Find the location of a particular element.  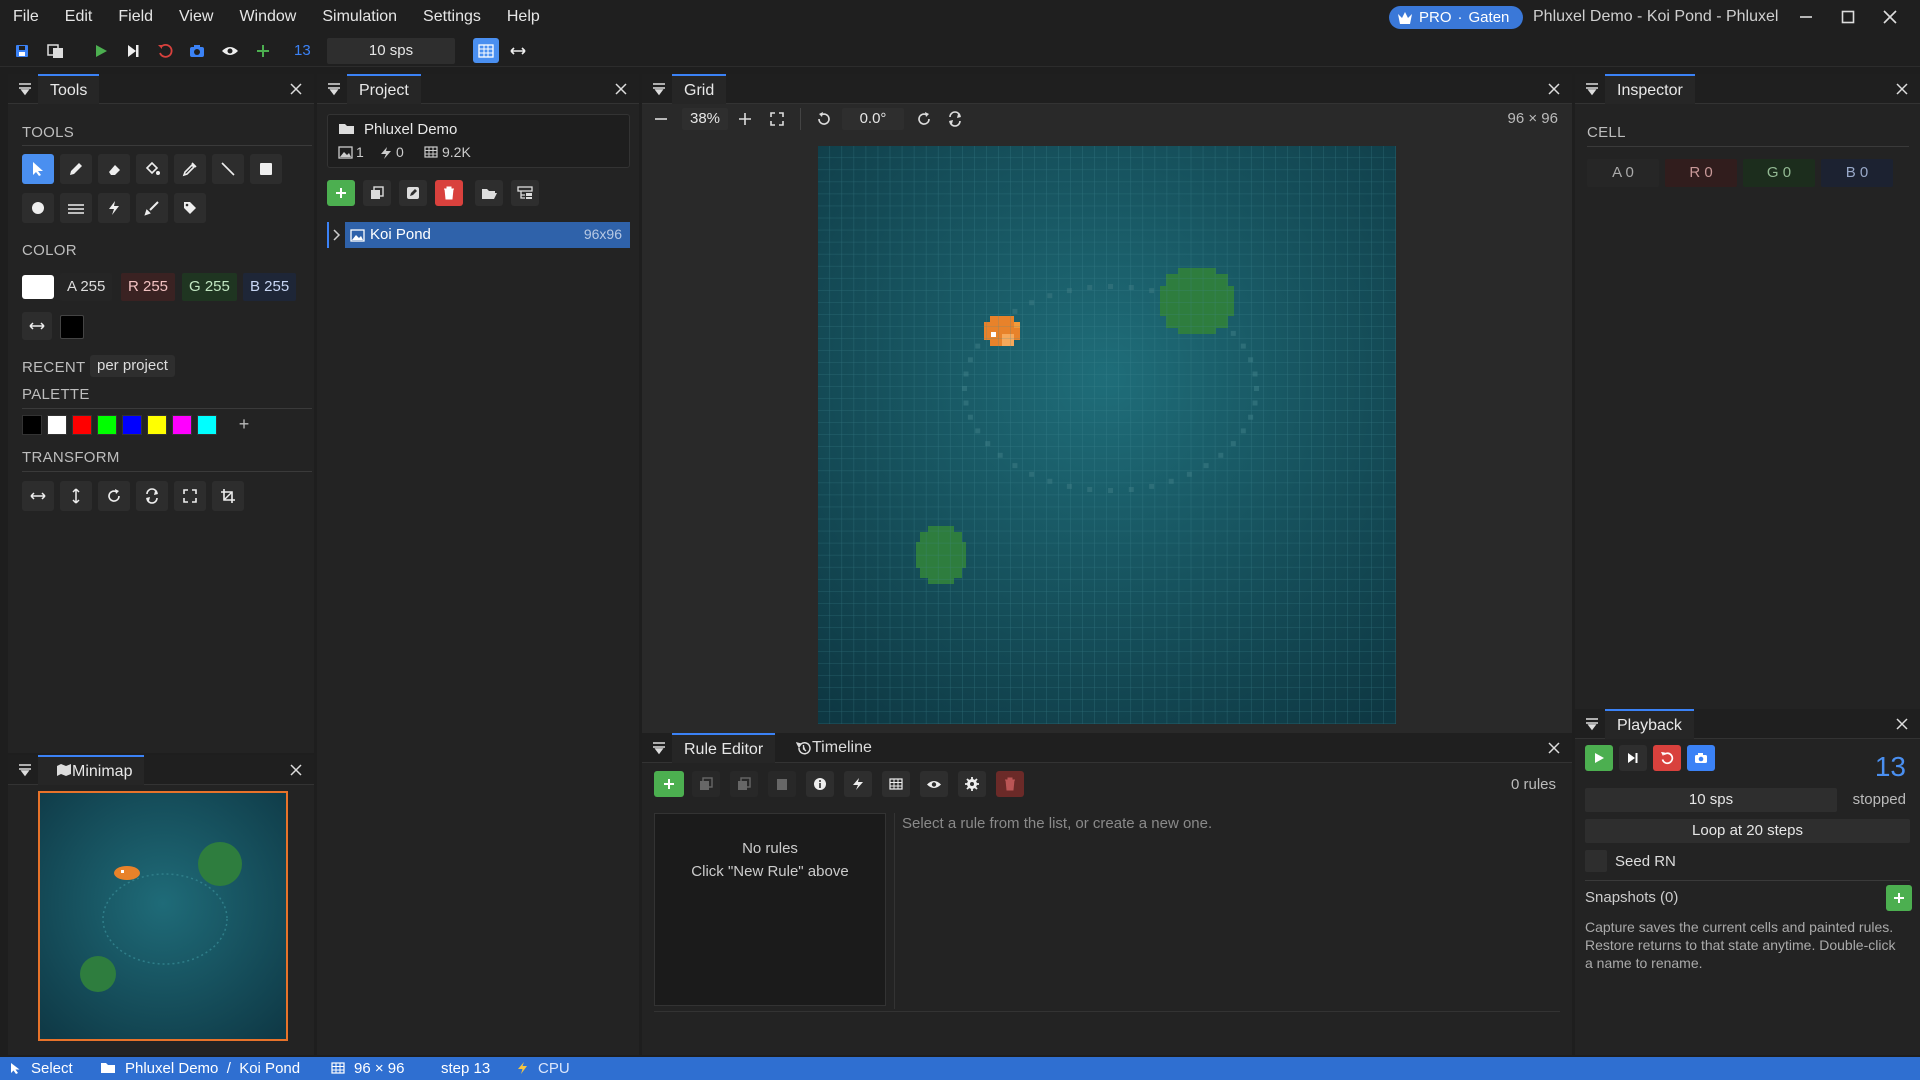

menu-field: Field is located at coordinates (135, 17).